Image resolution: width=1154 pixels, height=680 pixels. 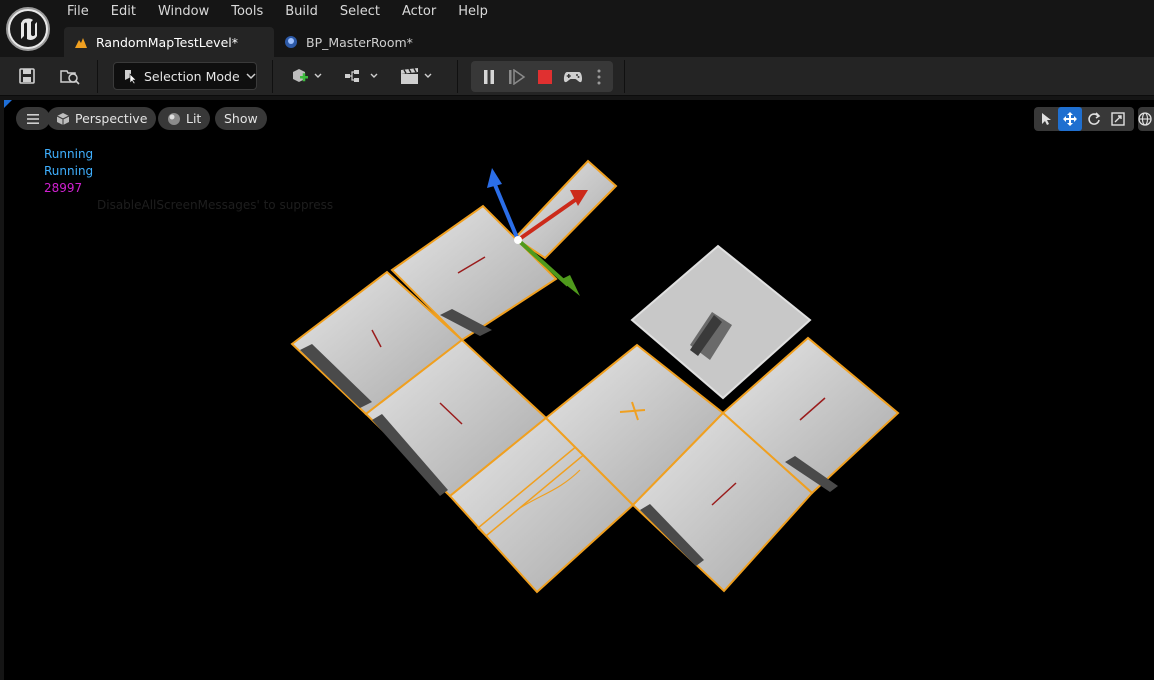 I want to click on pause-button, so click(x=489, y=76).